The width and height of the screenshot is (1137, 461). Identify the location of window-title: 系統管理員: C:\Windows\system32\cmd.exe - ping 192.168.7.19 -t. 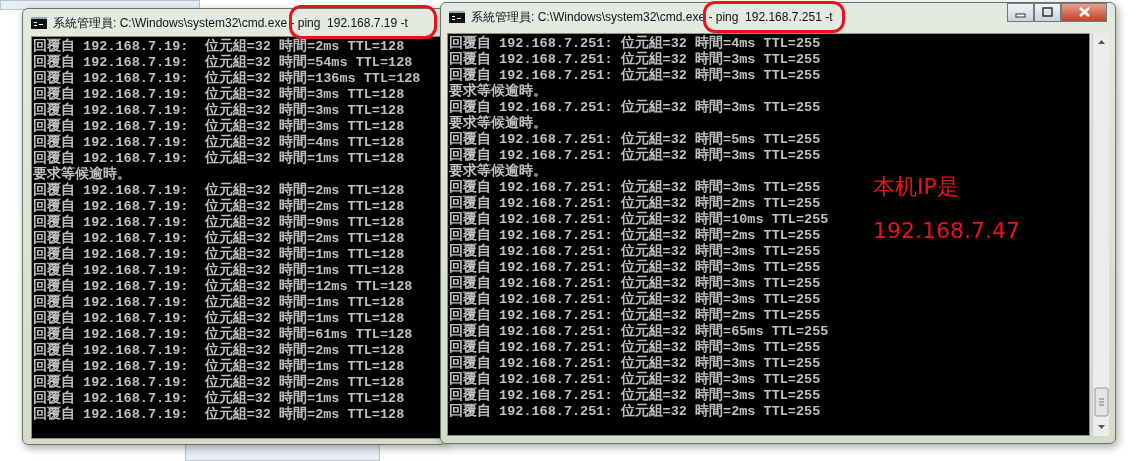
(230, 23).